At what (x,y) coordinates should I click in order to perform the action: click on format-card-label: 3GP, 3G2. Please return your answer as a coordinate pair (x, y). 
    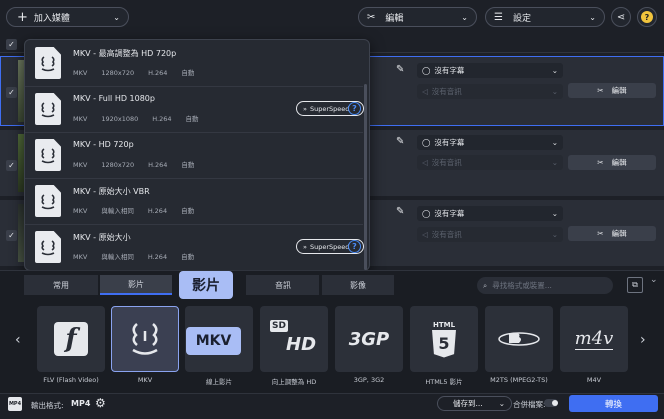
    Looking at the image, I should click on (369, 380).